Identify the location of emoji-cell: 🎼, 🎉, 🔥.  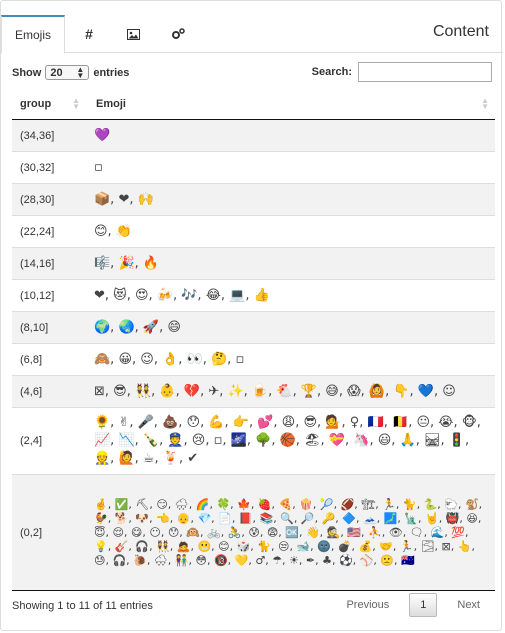
(290, 263).